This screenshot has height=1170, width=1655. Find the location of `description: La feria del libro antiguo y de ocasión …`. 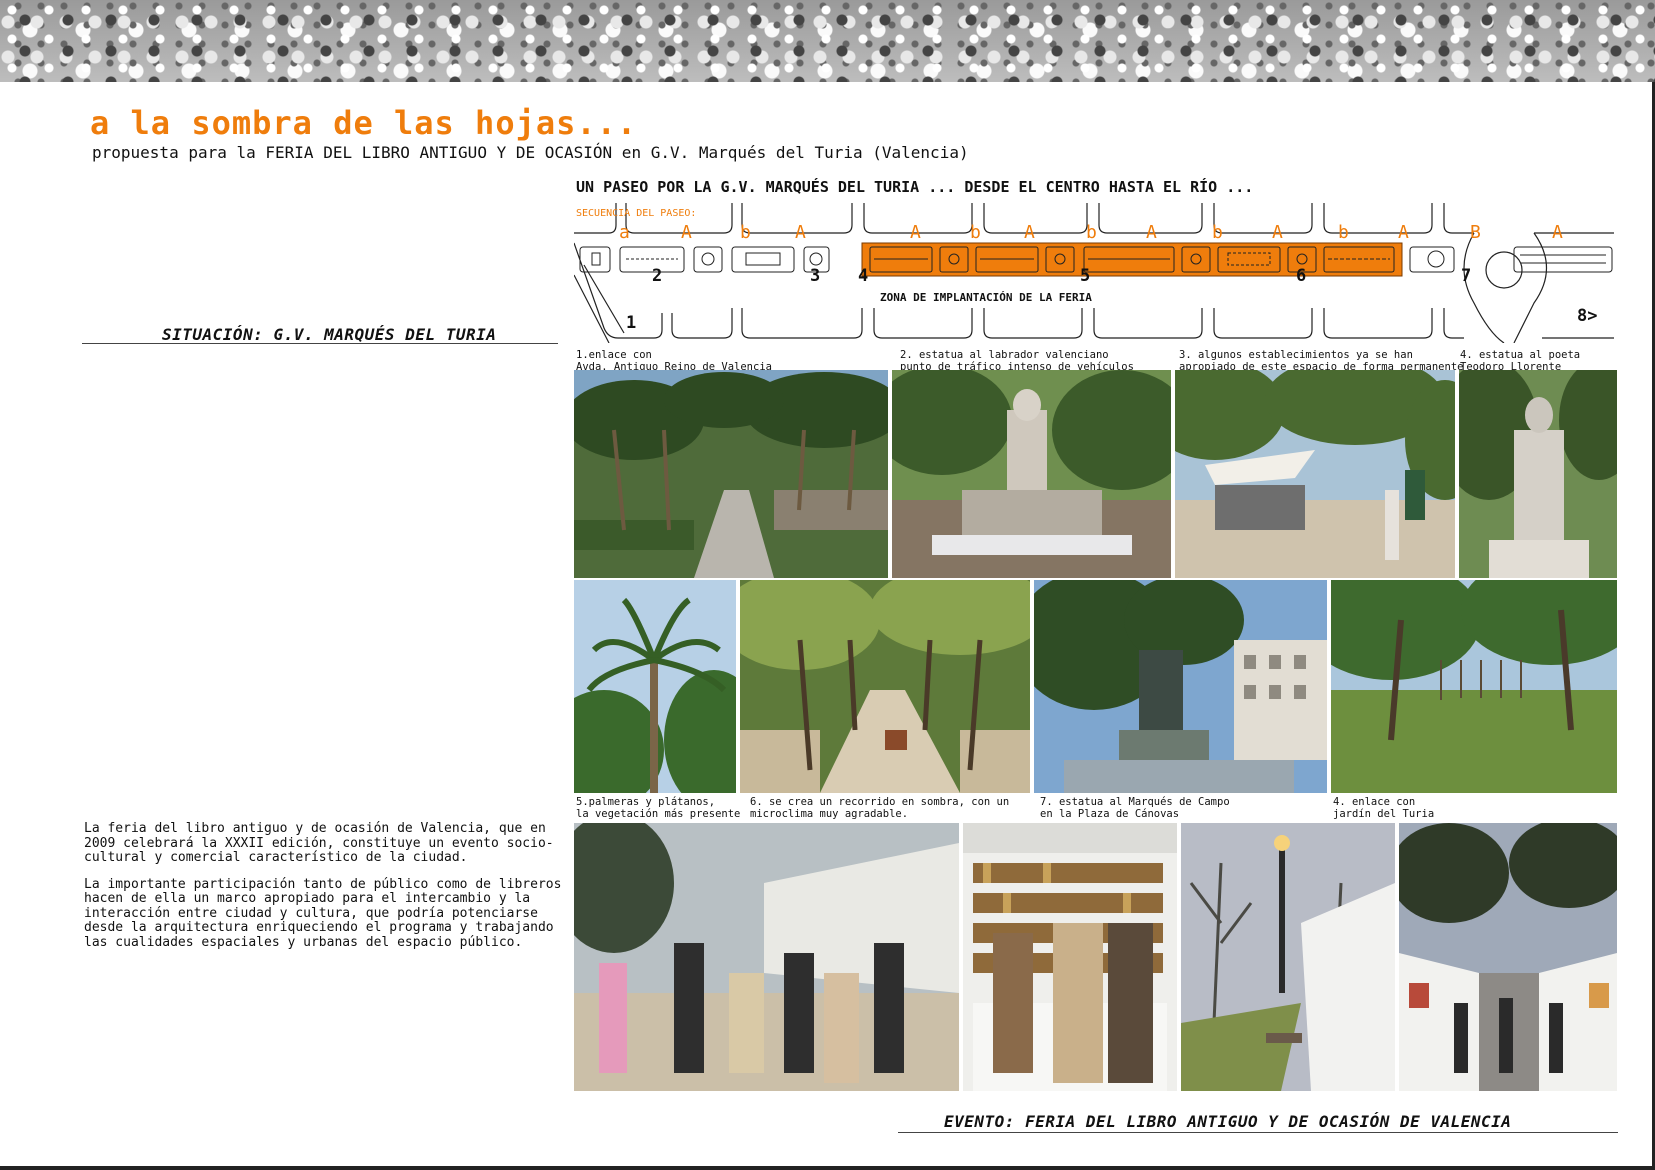

description: La feria del libro antiguo y de ocasión … is located at coordinates (324, 891).